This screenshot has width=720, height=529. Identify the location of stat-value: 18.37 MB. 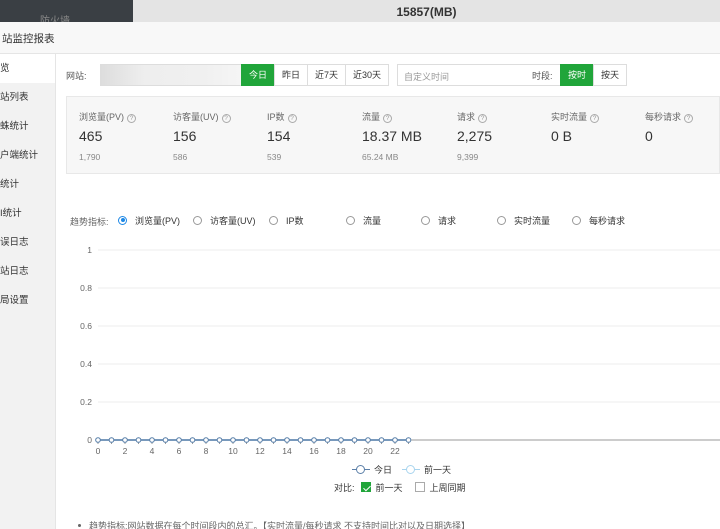
(392, 136).